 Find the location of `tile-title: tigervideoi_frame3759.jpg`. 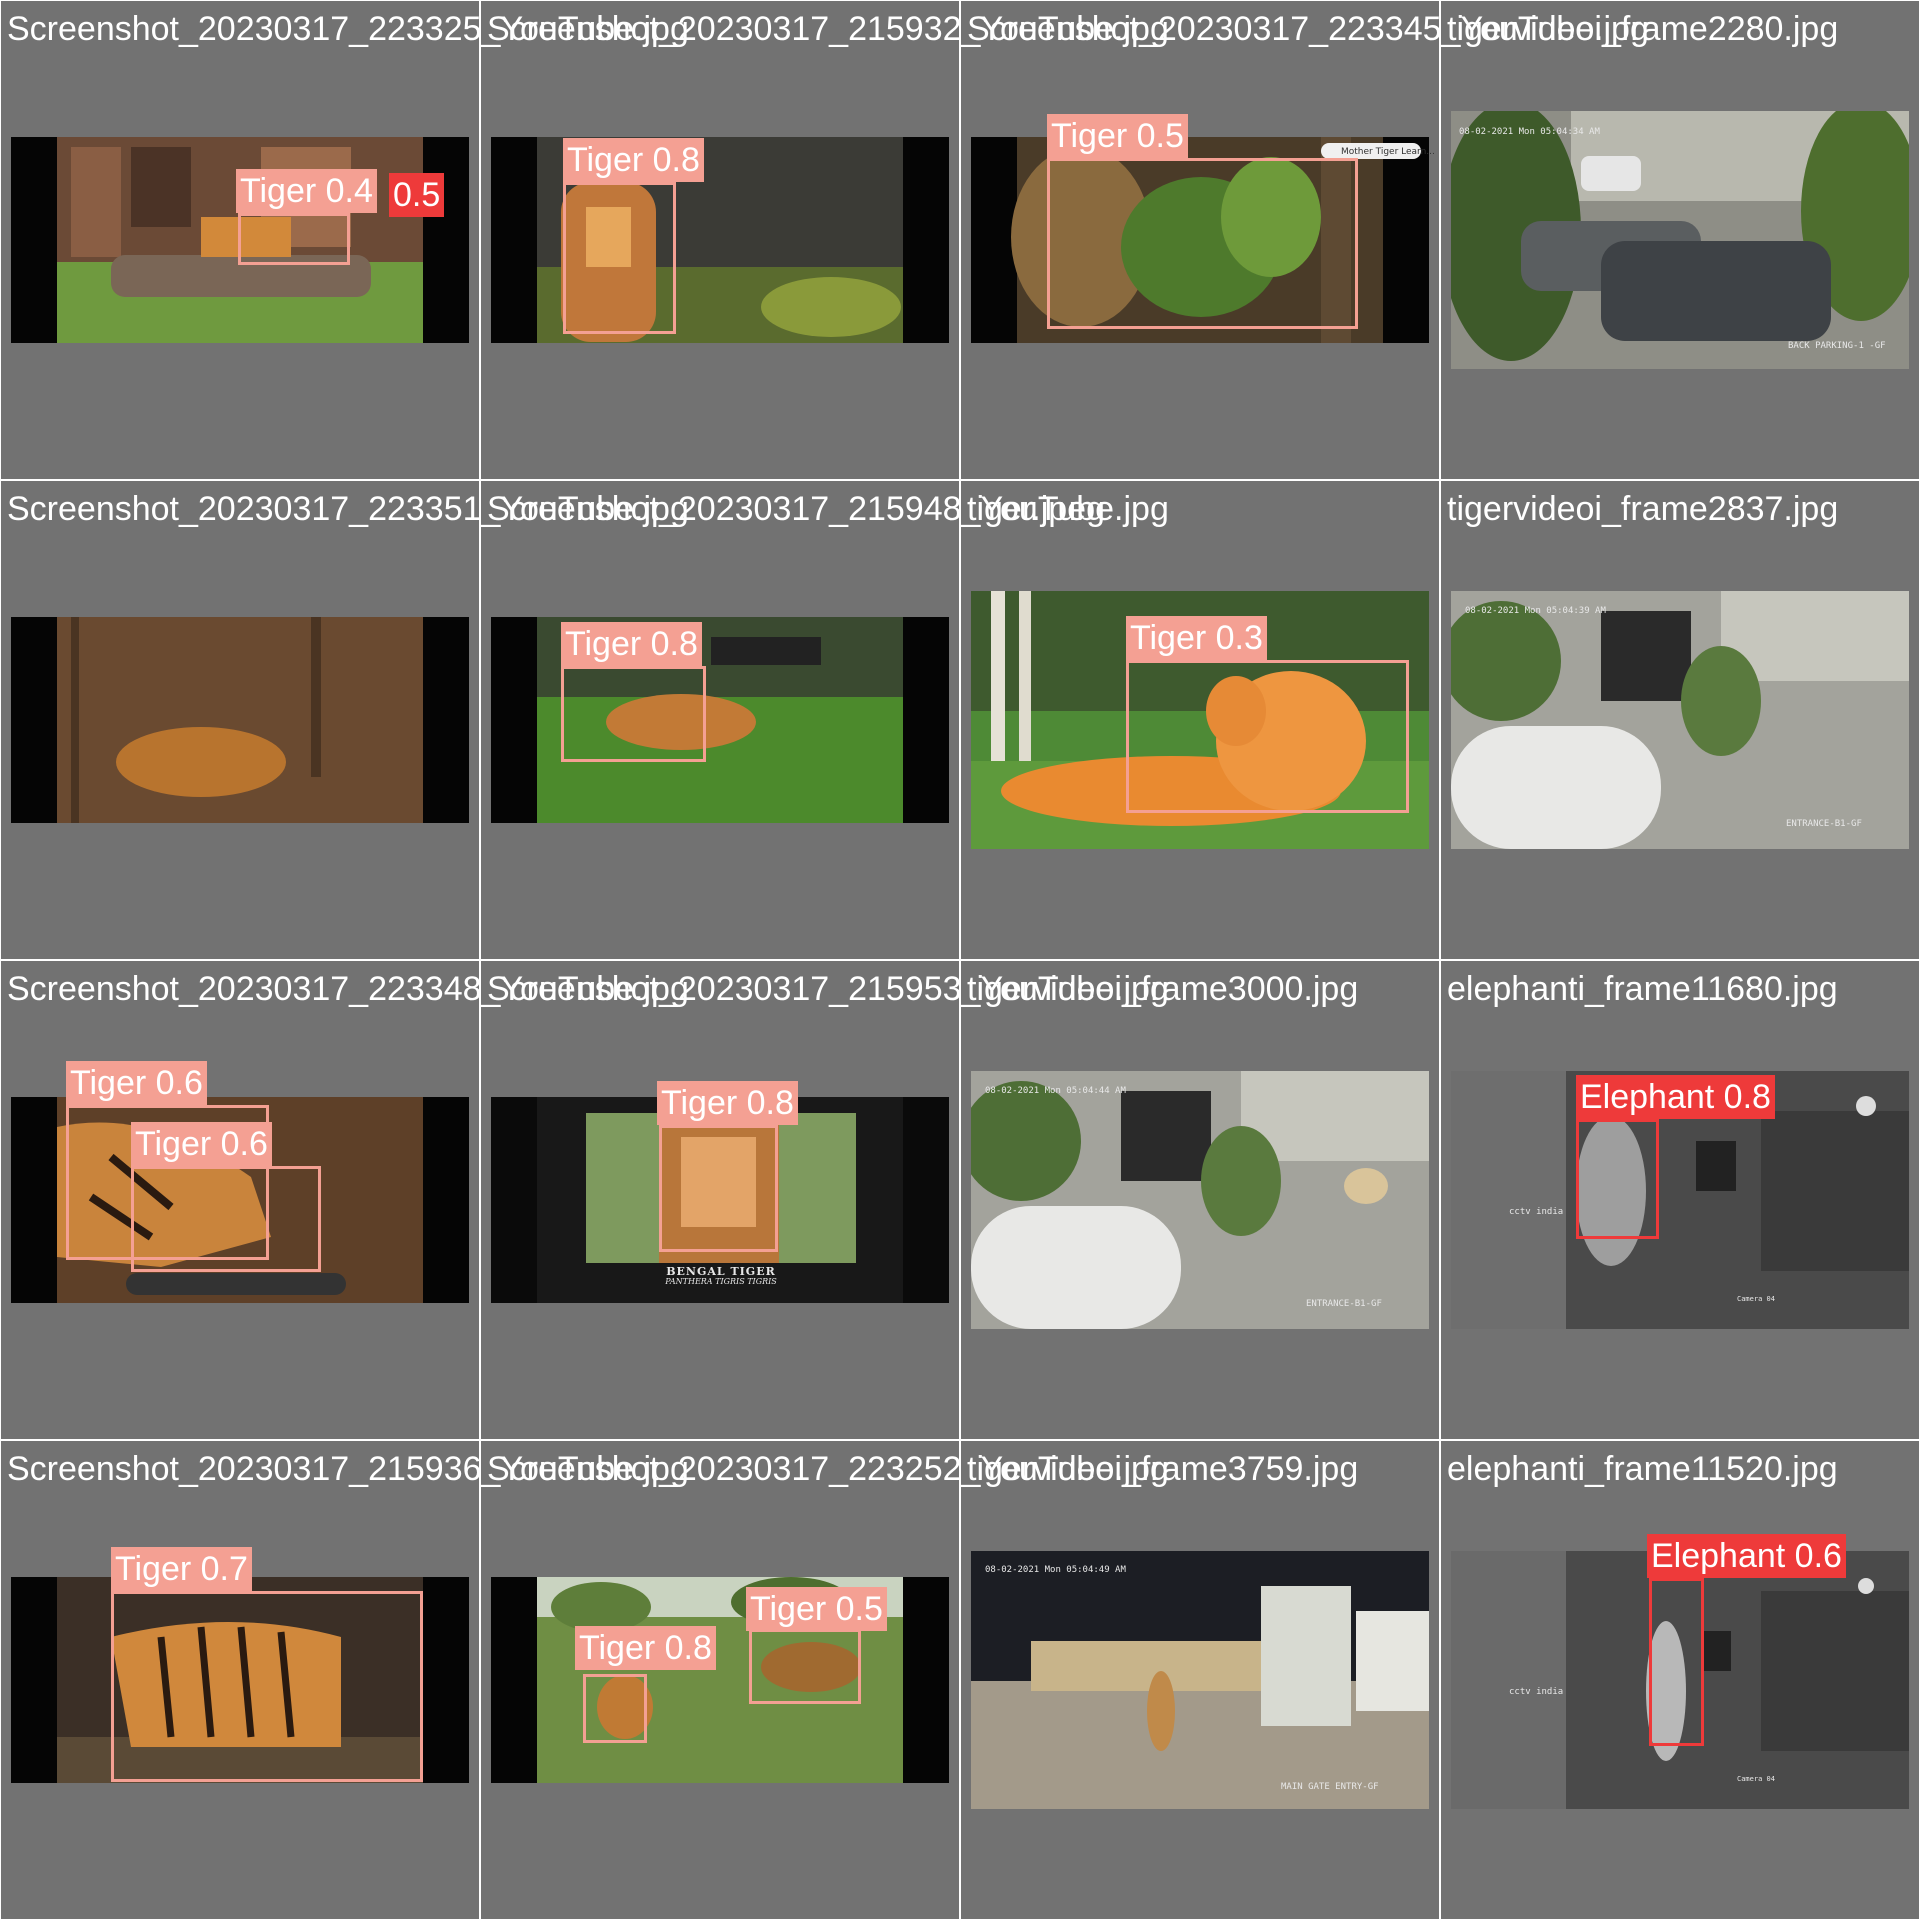

tile-title: tigervideoi_frame3759.jpg is located at coordinates (1163, 1469).